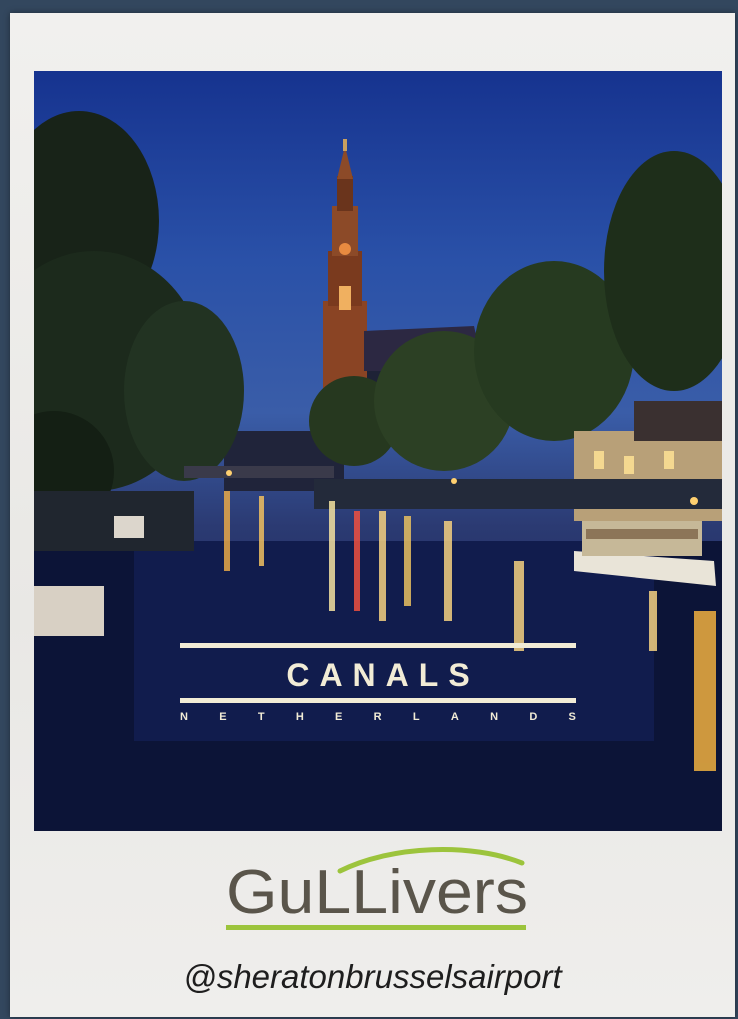  I want to click on title-bottom-rule, so click(378, 700).